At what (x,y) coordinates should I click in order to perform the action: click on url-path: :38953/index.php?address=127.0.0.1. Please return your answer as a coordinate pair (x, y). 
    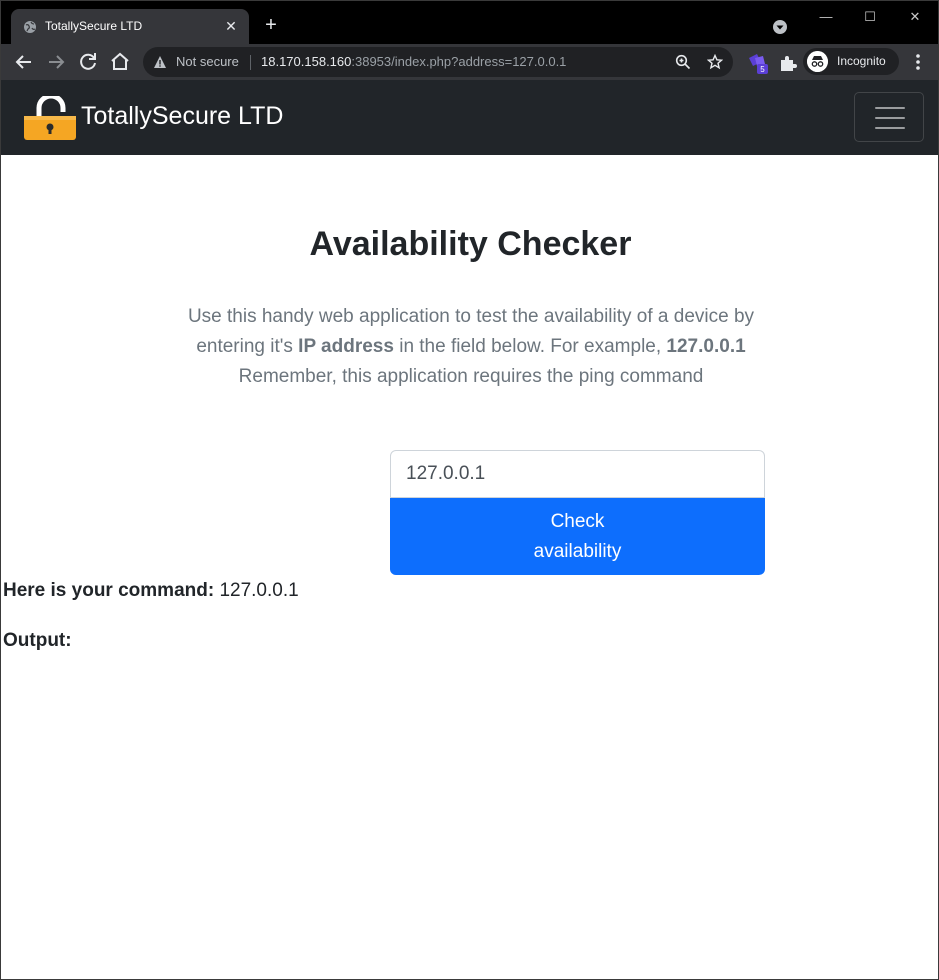
    Looking at the image, I should click on (459, 61).